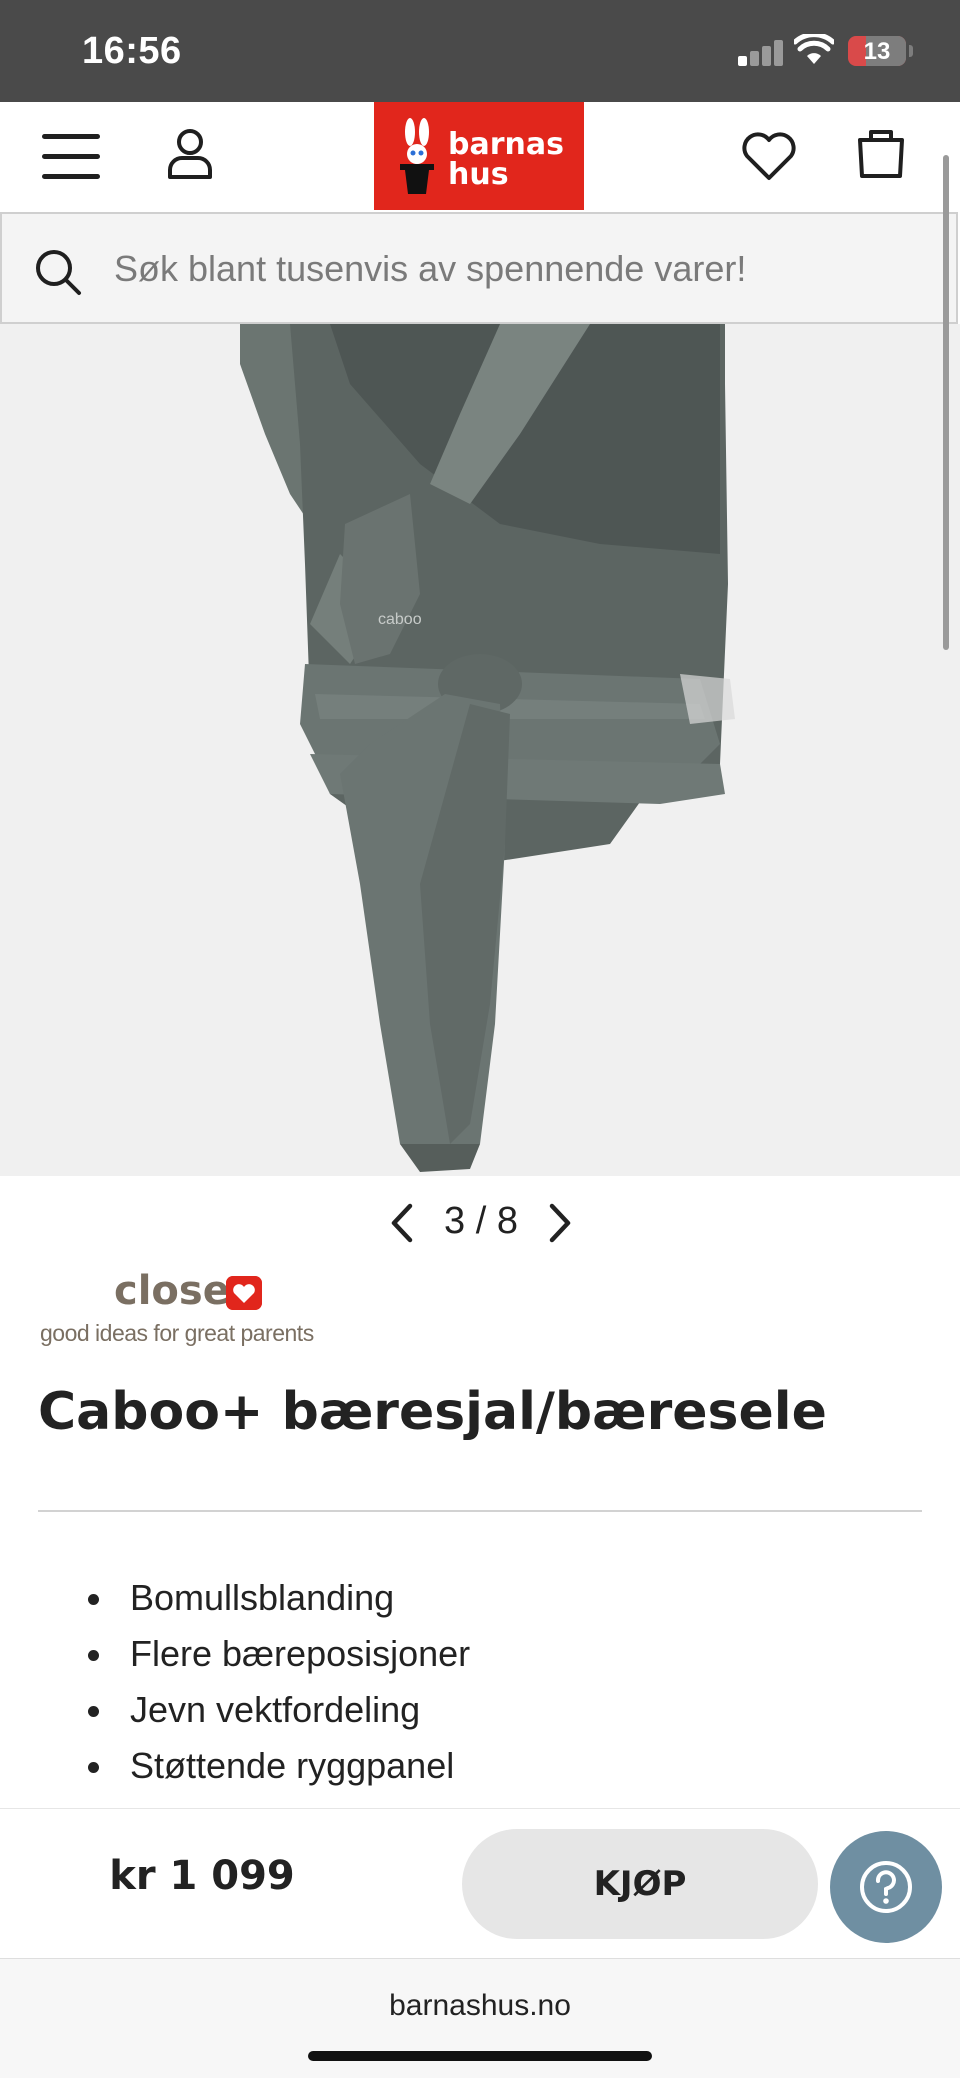 This screenshot has height=2078, width=960. I want to click on help-button, so click(886, 1887).